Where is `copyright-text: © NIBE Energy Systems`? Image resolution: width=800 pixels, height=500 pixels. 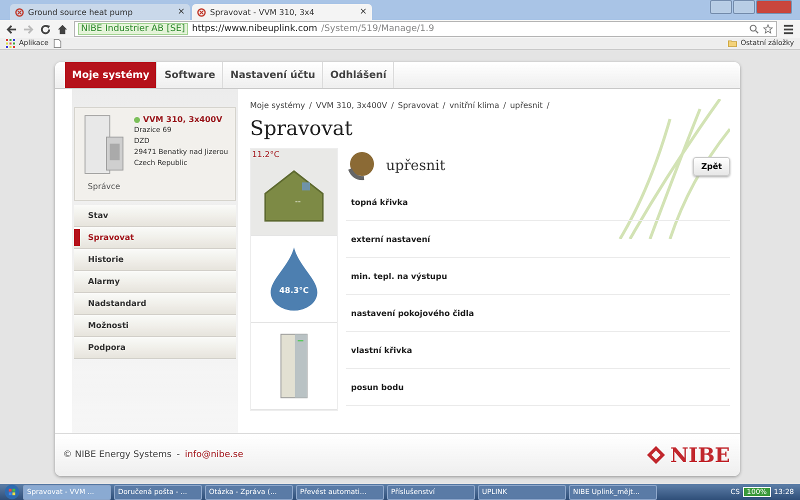
copyright-text: © NIBE Energy Systems is located at coordinates (117, 455).